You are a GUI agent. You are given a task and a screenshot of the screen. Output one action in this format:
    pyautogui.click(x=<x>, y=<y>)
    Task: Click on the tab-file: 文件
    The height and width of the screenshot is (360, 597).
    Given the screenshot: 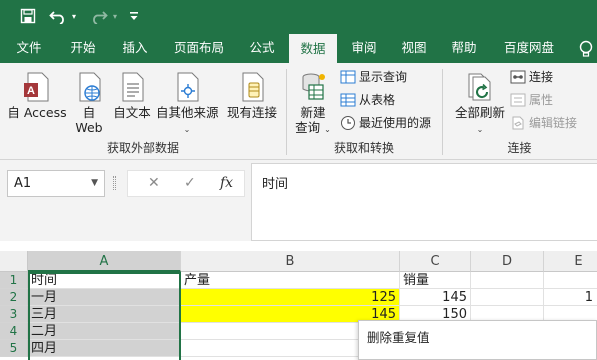 What is the action you would take?
    pyautogui.click(x=29, y=47)
    